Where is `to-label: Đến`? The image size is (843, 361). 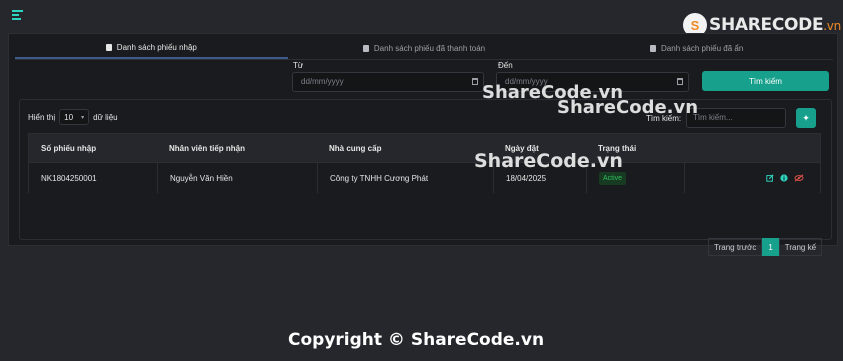 to-label: Đến is located at coordinates (505, 65).